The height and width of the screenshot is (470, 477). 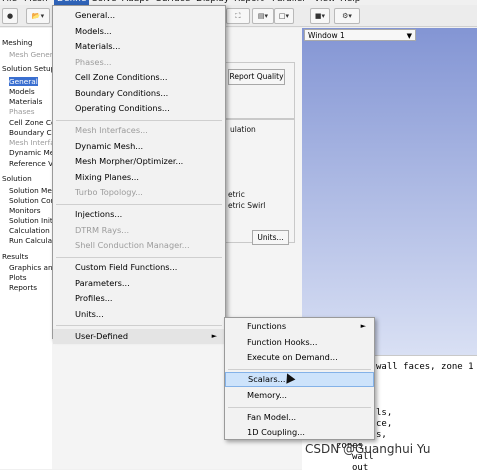 I want to click on tree-item-label: Solution Methods, so click(x=30, y=190).